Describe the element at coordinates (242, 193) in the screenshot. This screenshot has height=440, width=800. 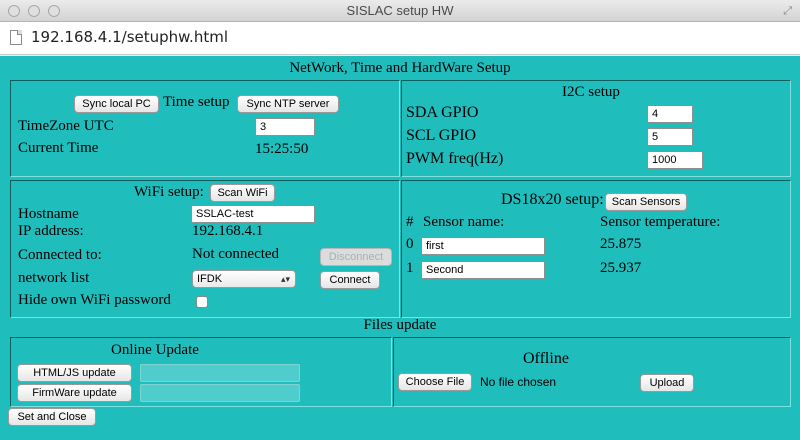
I see `scan-wifi-button: Scan WiFi` at that location.